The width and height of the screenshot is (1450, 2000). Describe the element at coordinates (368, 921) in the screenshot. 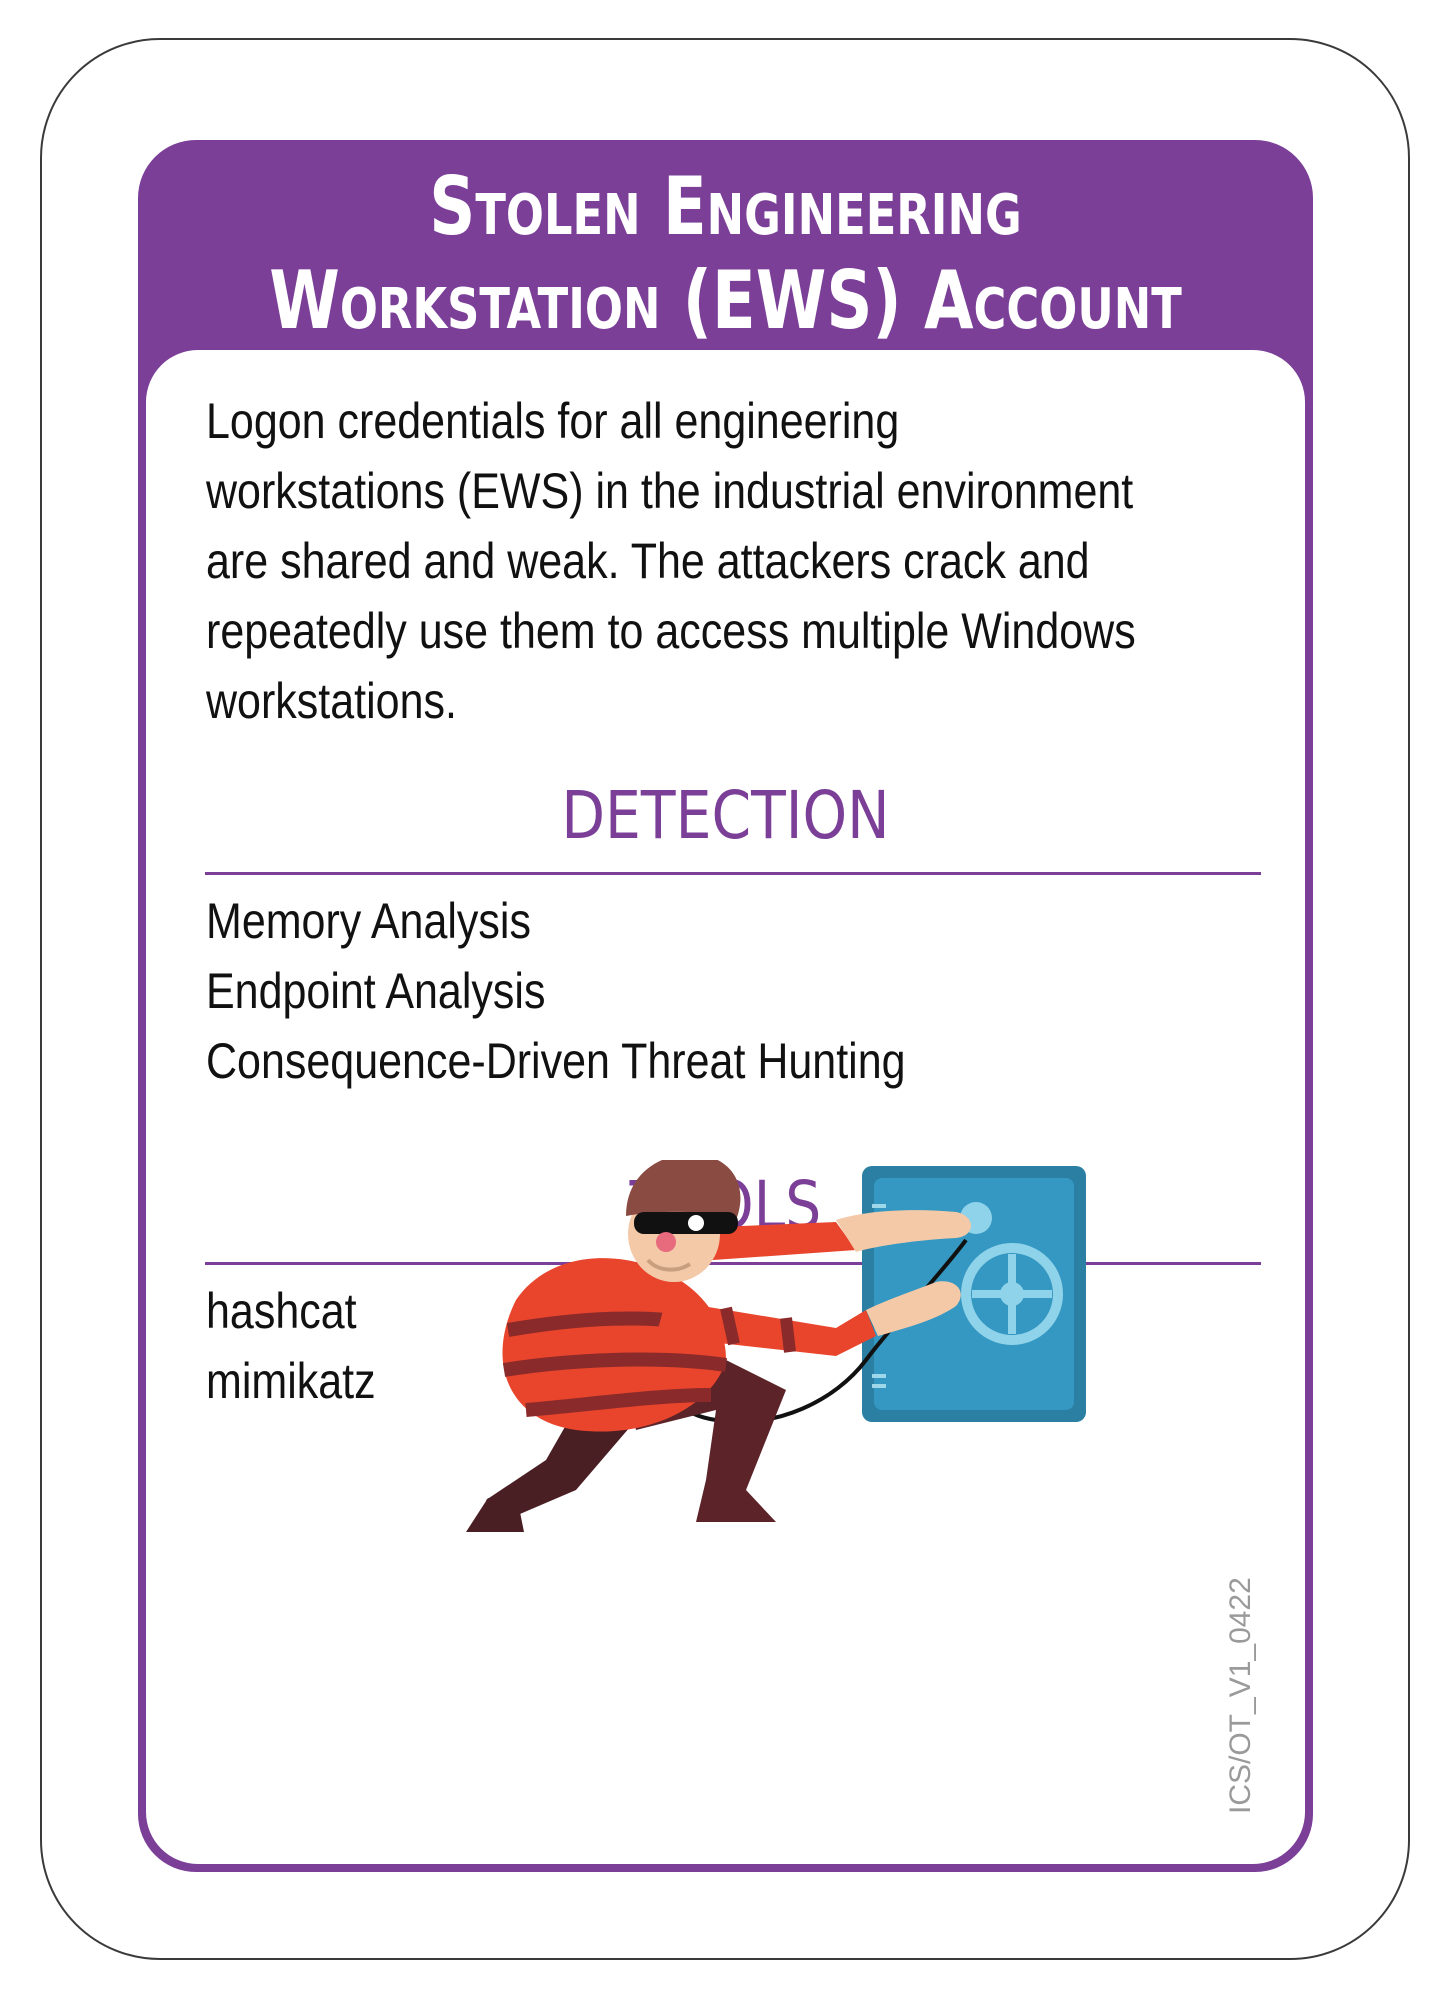

I see `detection-item: Memory Analysis` at that location.